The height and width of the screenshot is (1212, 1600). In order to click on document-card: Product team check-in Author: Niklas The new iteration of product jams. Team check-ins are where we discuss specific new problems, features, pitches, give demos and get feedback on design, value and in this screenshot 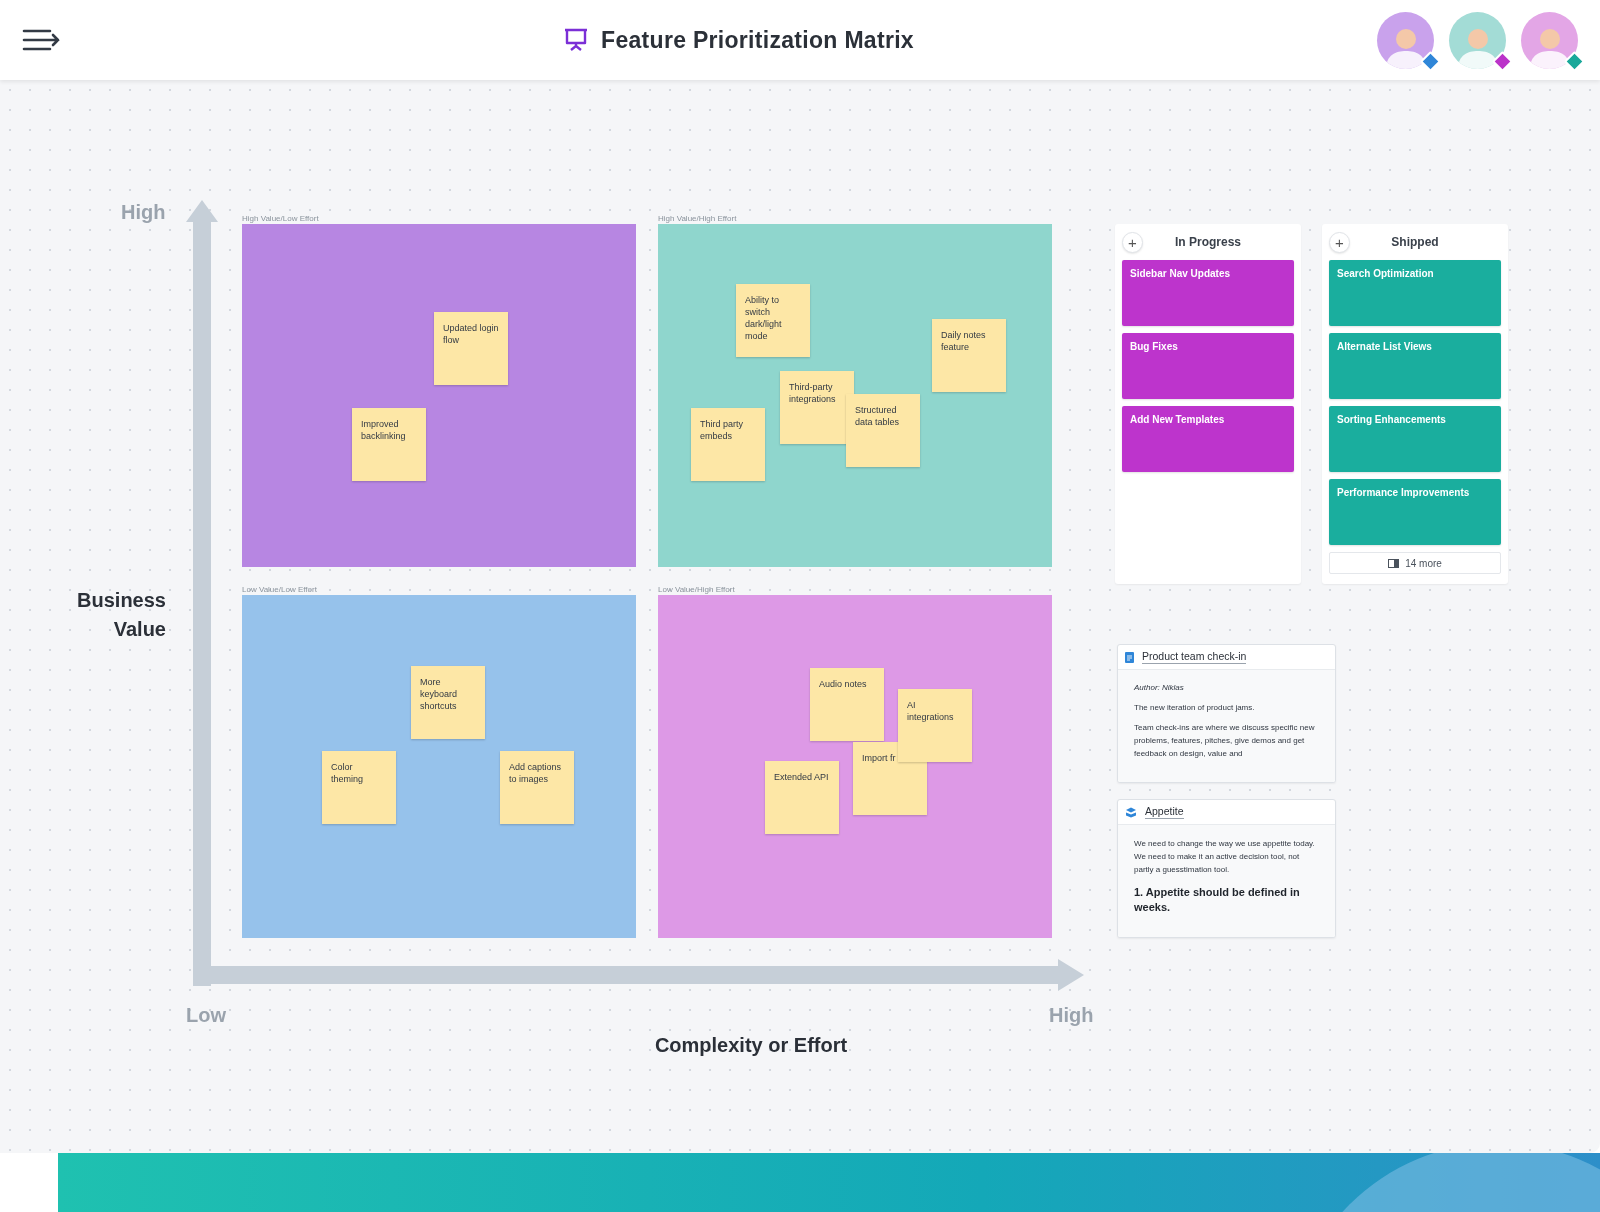, I will do `click(1226, 713)`.